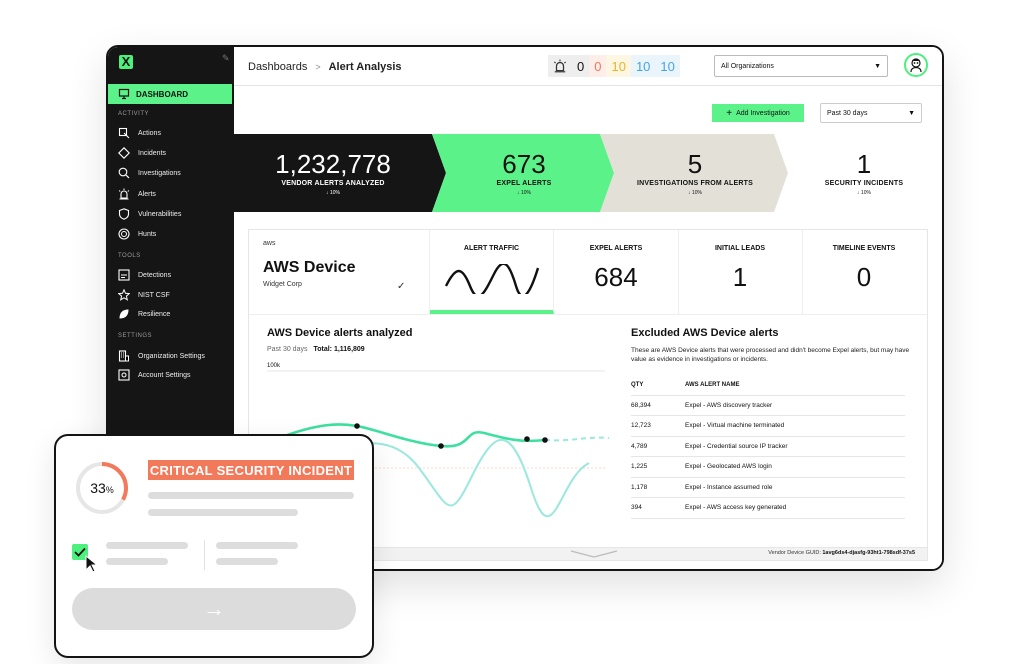 This screenshot has height=664, width=1024. I want to click on pointer-cursor-icon, so click(92, 563).